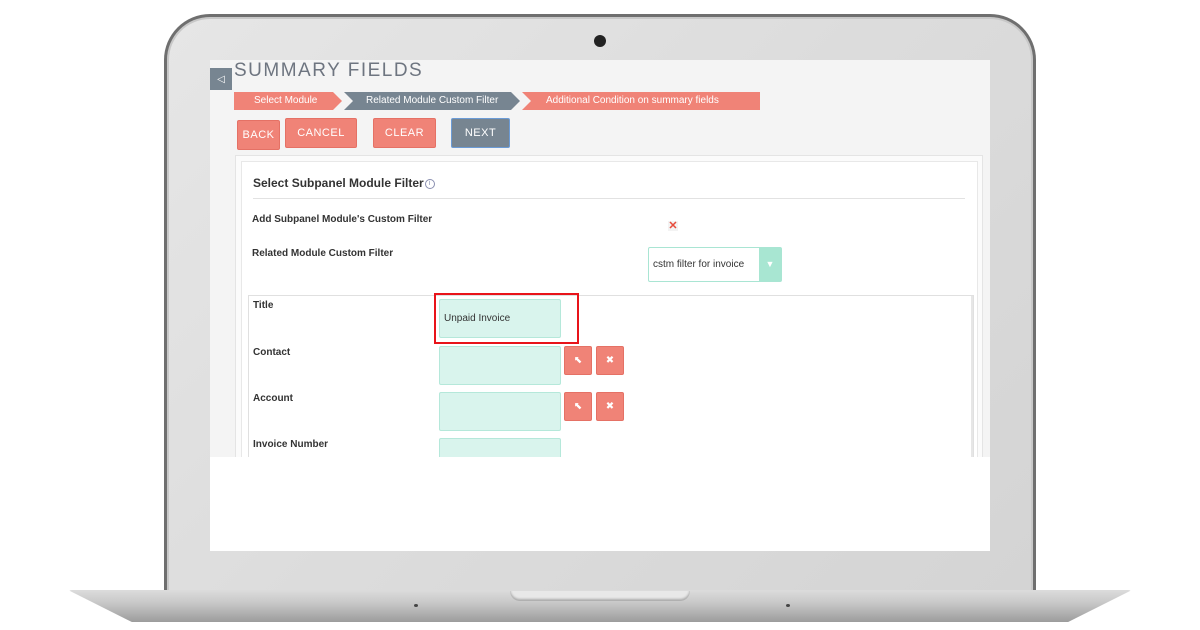  Describe the element at coordinates (329, 70) in the screenshot. I see `page-title: SUMMARY FIELDS` at that location.